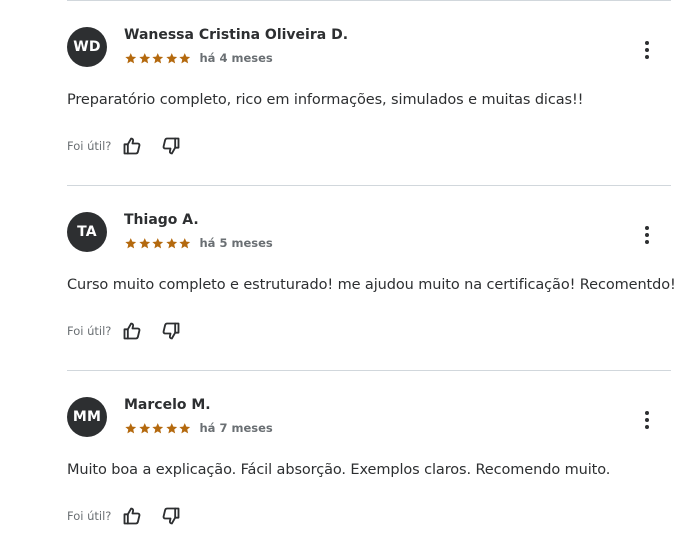 The image size is (687, 555). I want to click on avatar: WD, so click(87, 47).